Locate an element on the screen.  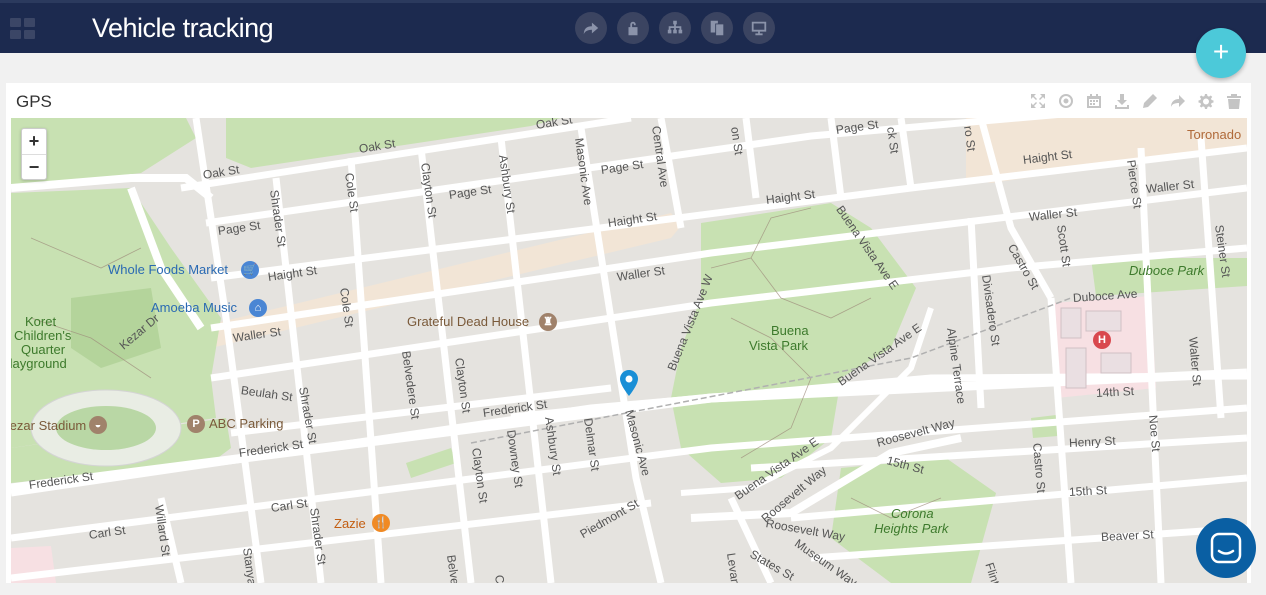
fullscreen-icon is located at coordinates (1037, 100).